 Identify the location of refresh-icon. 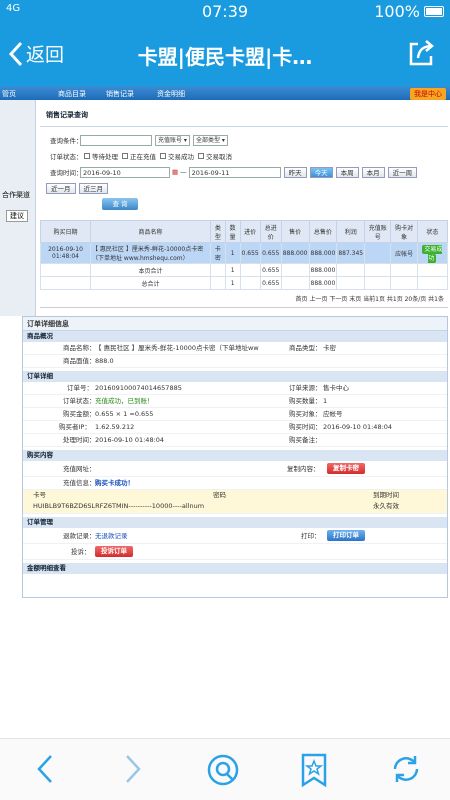
(406, 769).